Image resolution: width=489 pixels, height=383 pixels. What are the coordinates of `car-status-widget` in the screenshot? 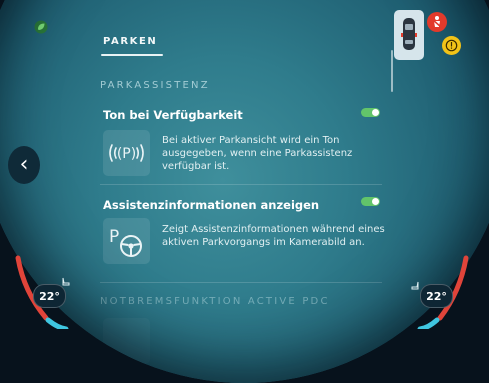 It's located at (409, 35).